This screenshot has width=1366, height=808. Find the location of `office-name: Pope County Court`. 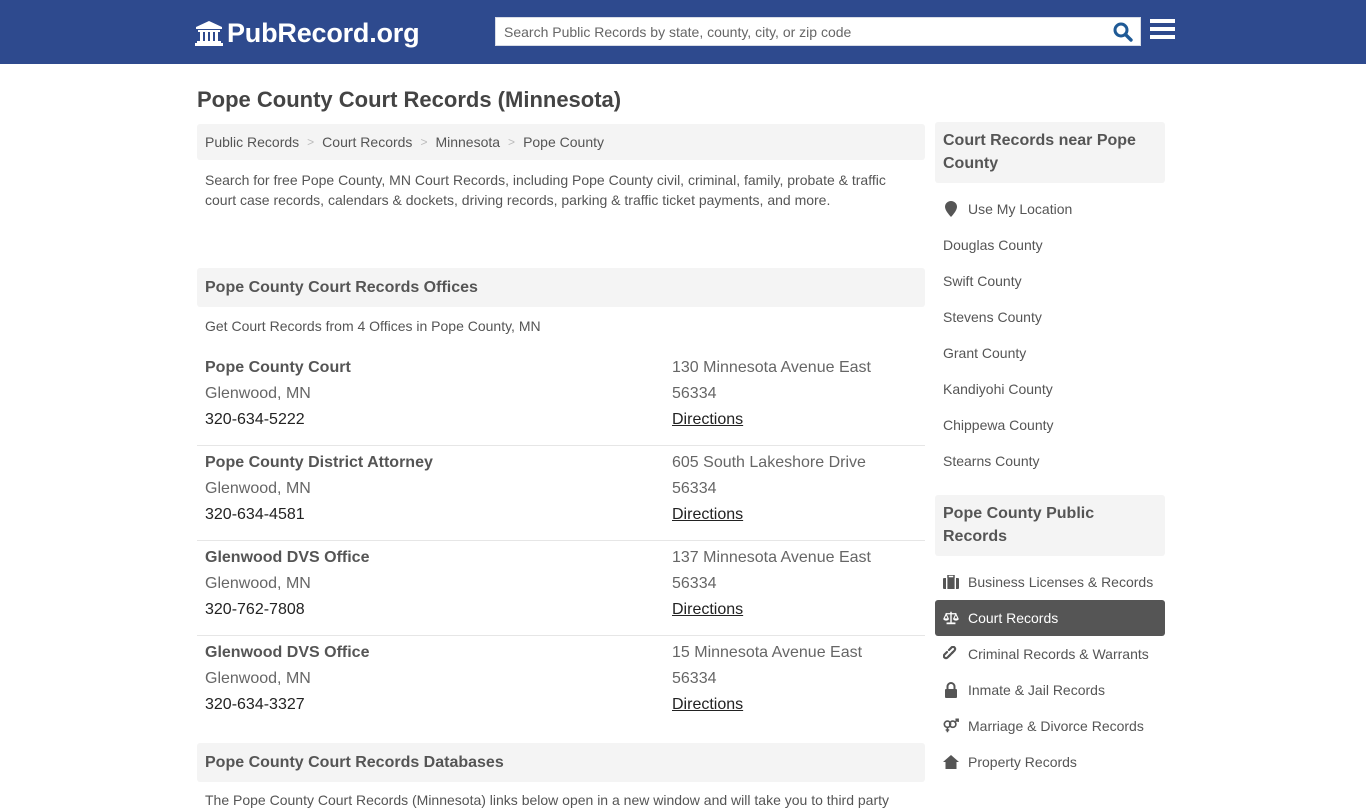

office-name: Pope County Court is located at coordinates (278, 367).